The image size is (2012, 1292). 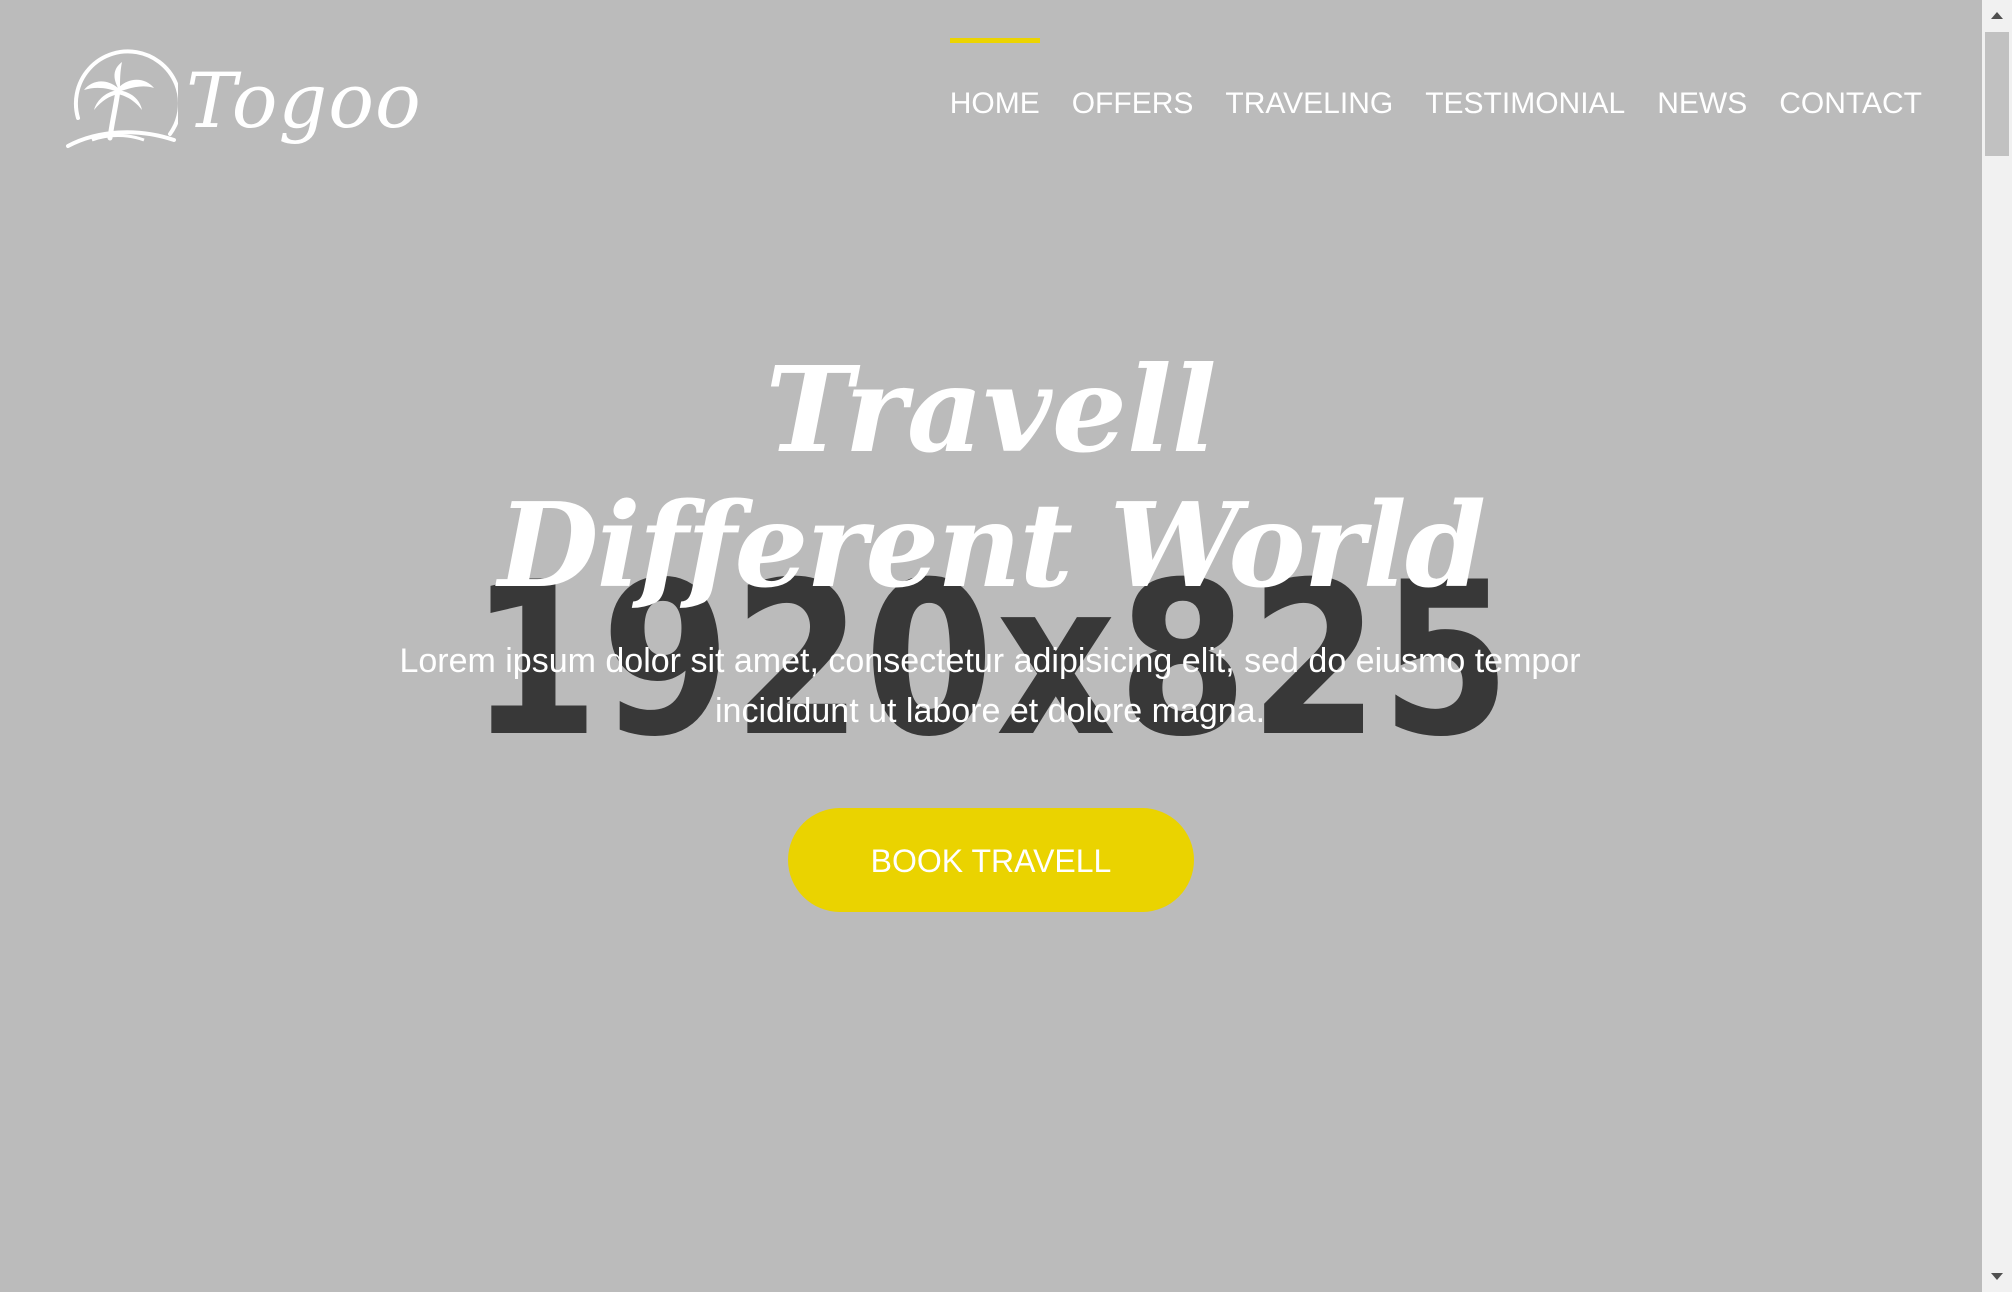 What do you see at coordinates (994, 80) in the screenshot?
I see `nav-home: HOME` at bounding box center [994, 80].